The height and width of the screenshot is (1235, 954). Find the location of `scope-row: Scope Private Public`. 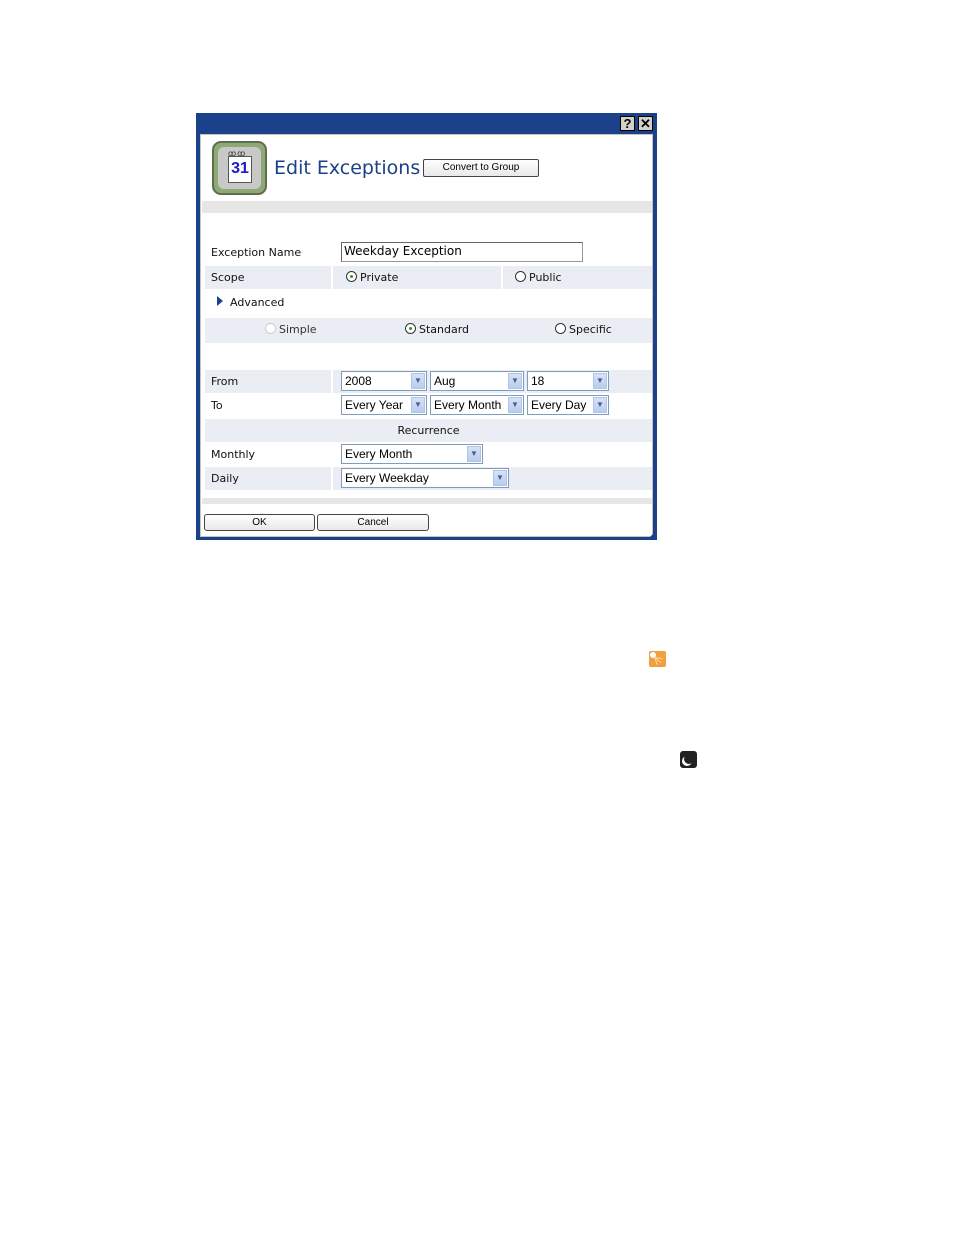

scope-row: Scope Private Public is located at coordinates (428, 277).